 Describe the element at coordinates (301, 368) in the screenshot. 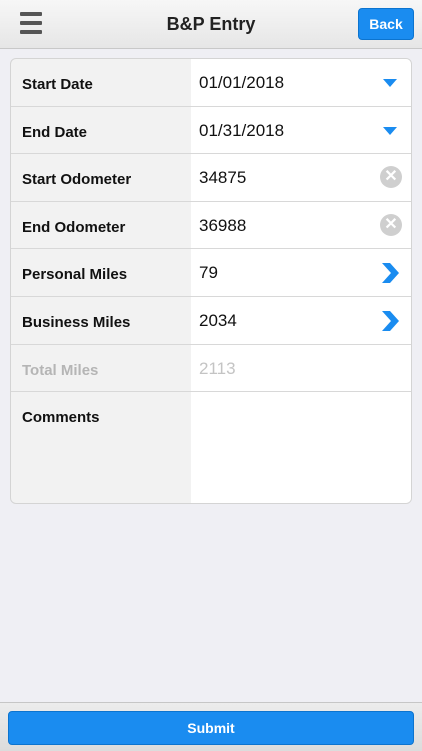

I see `total-miles-field: 2113` at that location.